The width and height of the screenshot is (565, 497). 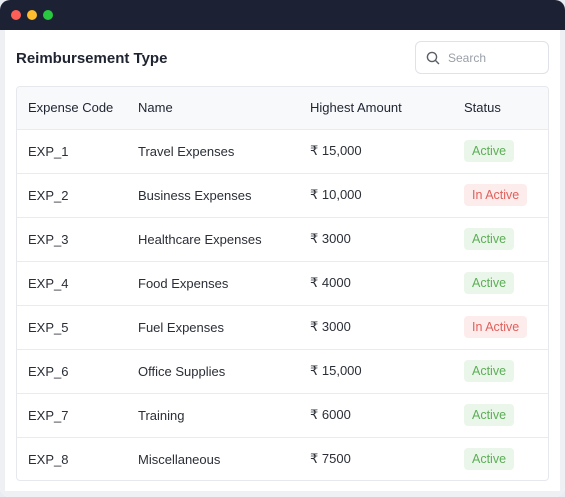 What do you see at coordinates (48, 283) in the screenshot?
I see `expense-code-cell: EXP_4` at bounding box center [48, 283].